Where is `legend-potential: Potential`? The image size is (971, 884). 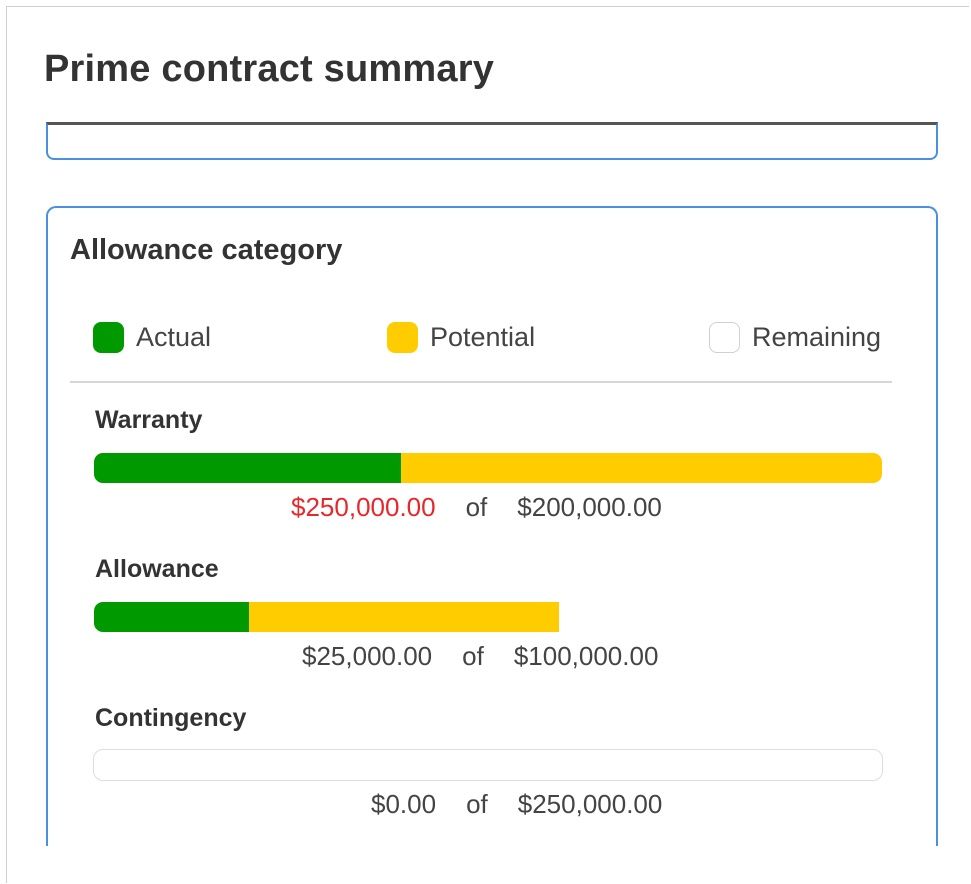 legend-potential: Potential is located at coordinates (461, 337).